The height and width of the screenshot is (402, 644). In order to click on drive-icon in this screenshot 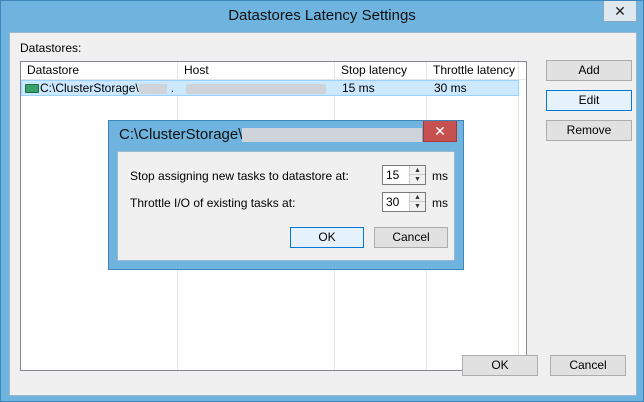, I will do `click(32, 89)`.